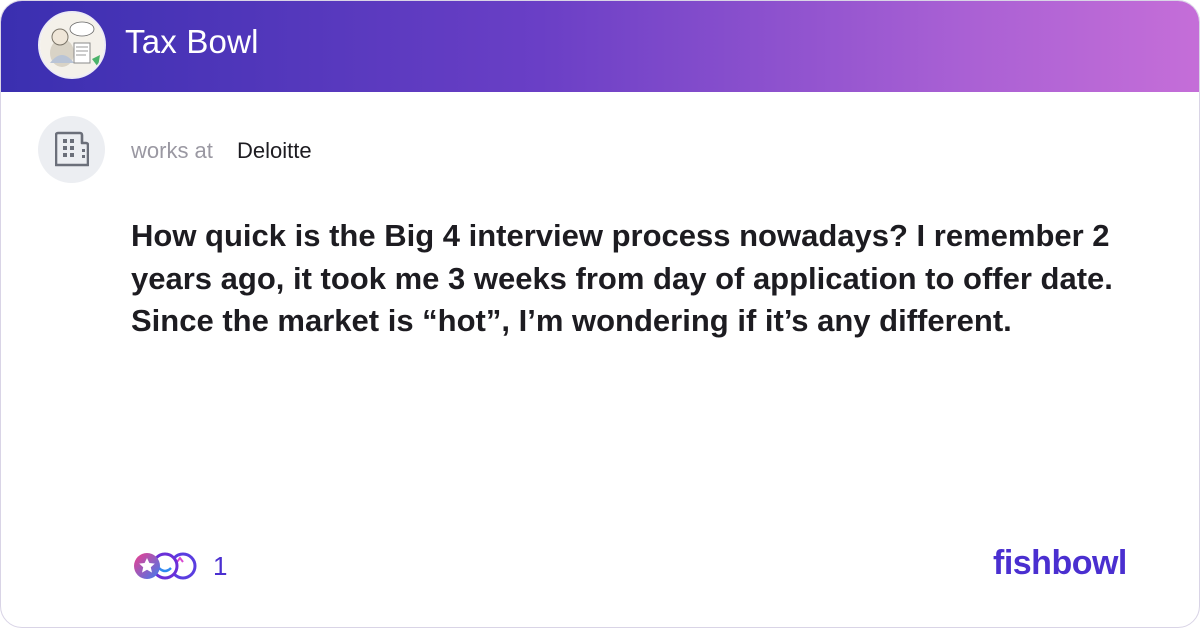  I want to click on building-icon, so click(72, 149).